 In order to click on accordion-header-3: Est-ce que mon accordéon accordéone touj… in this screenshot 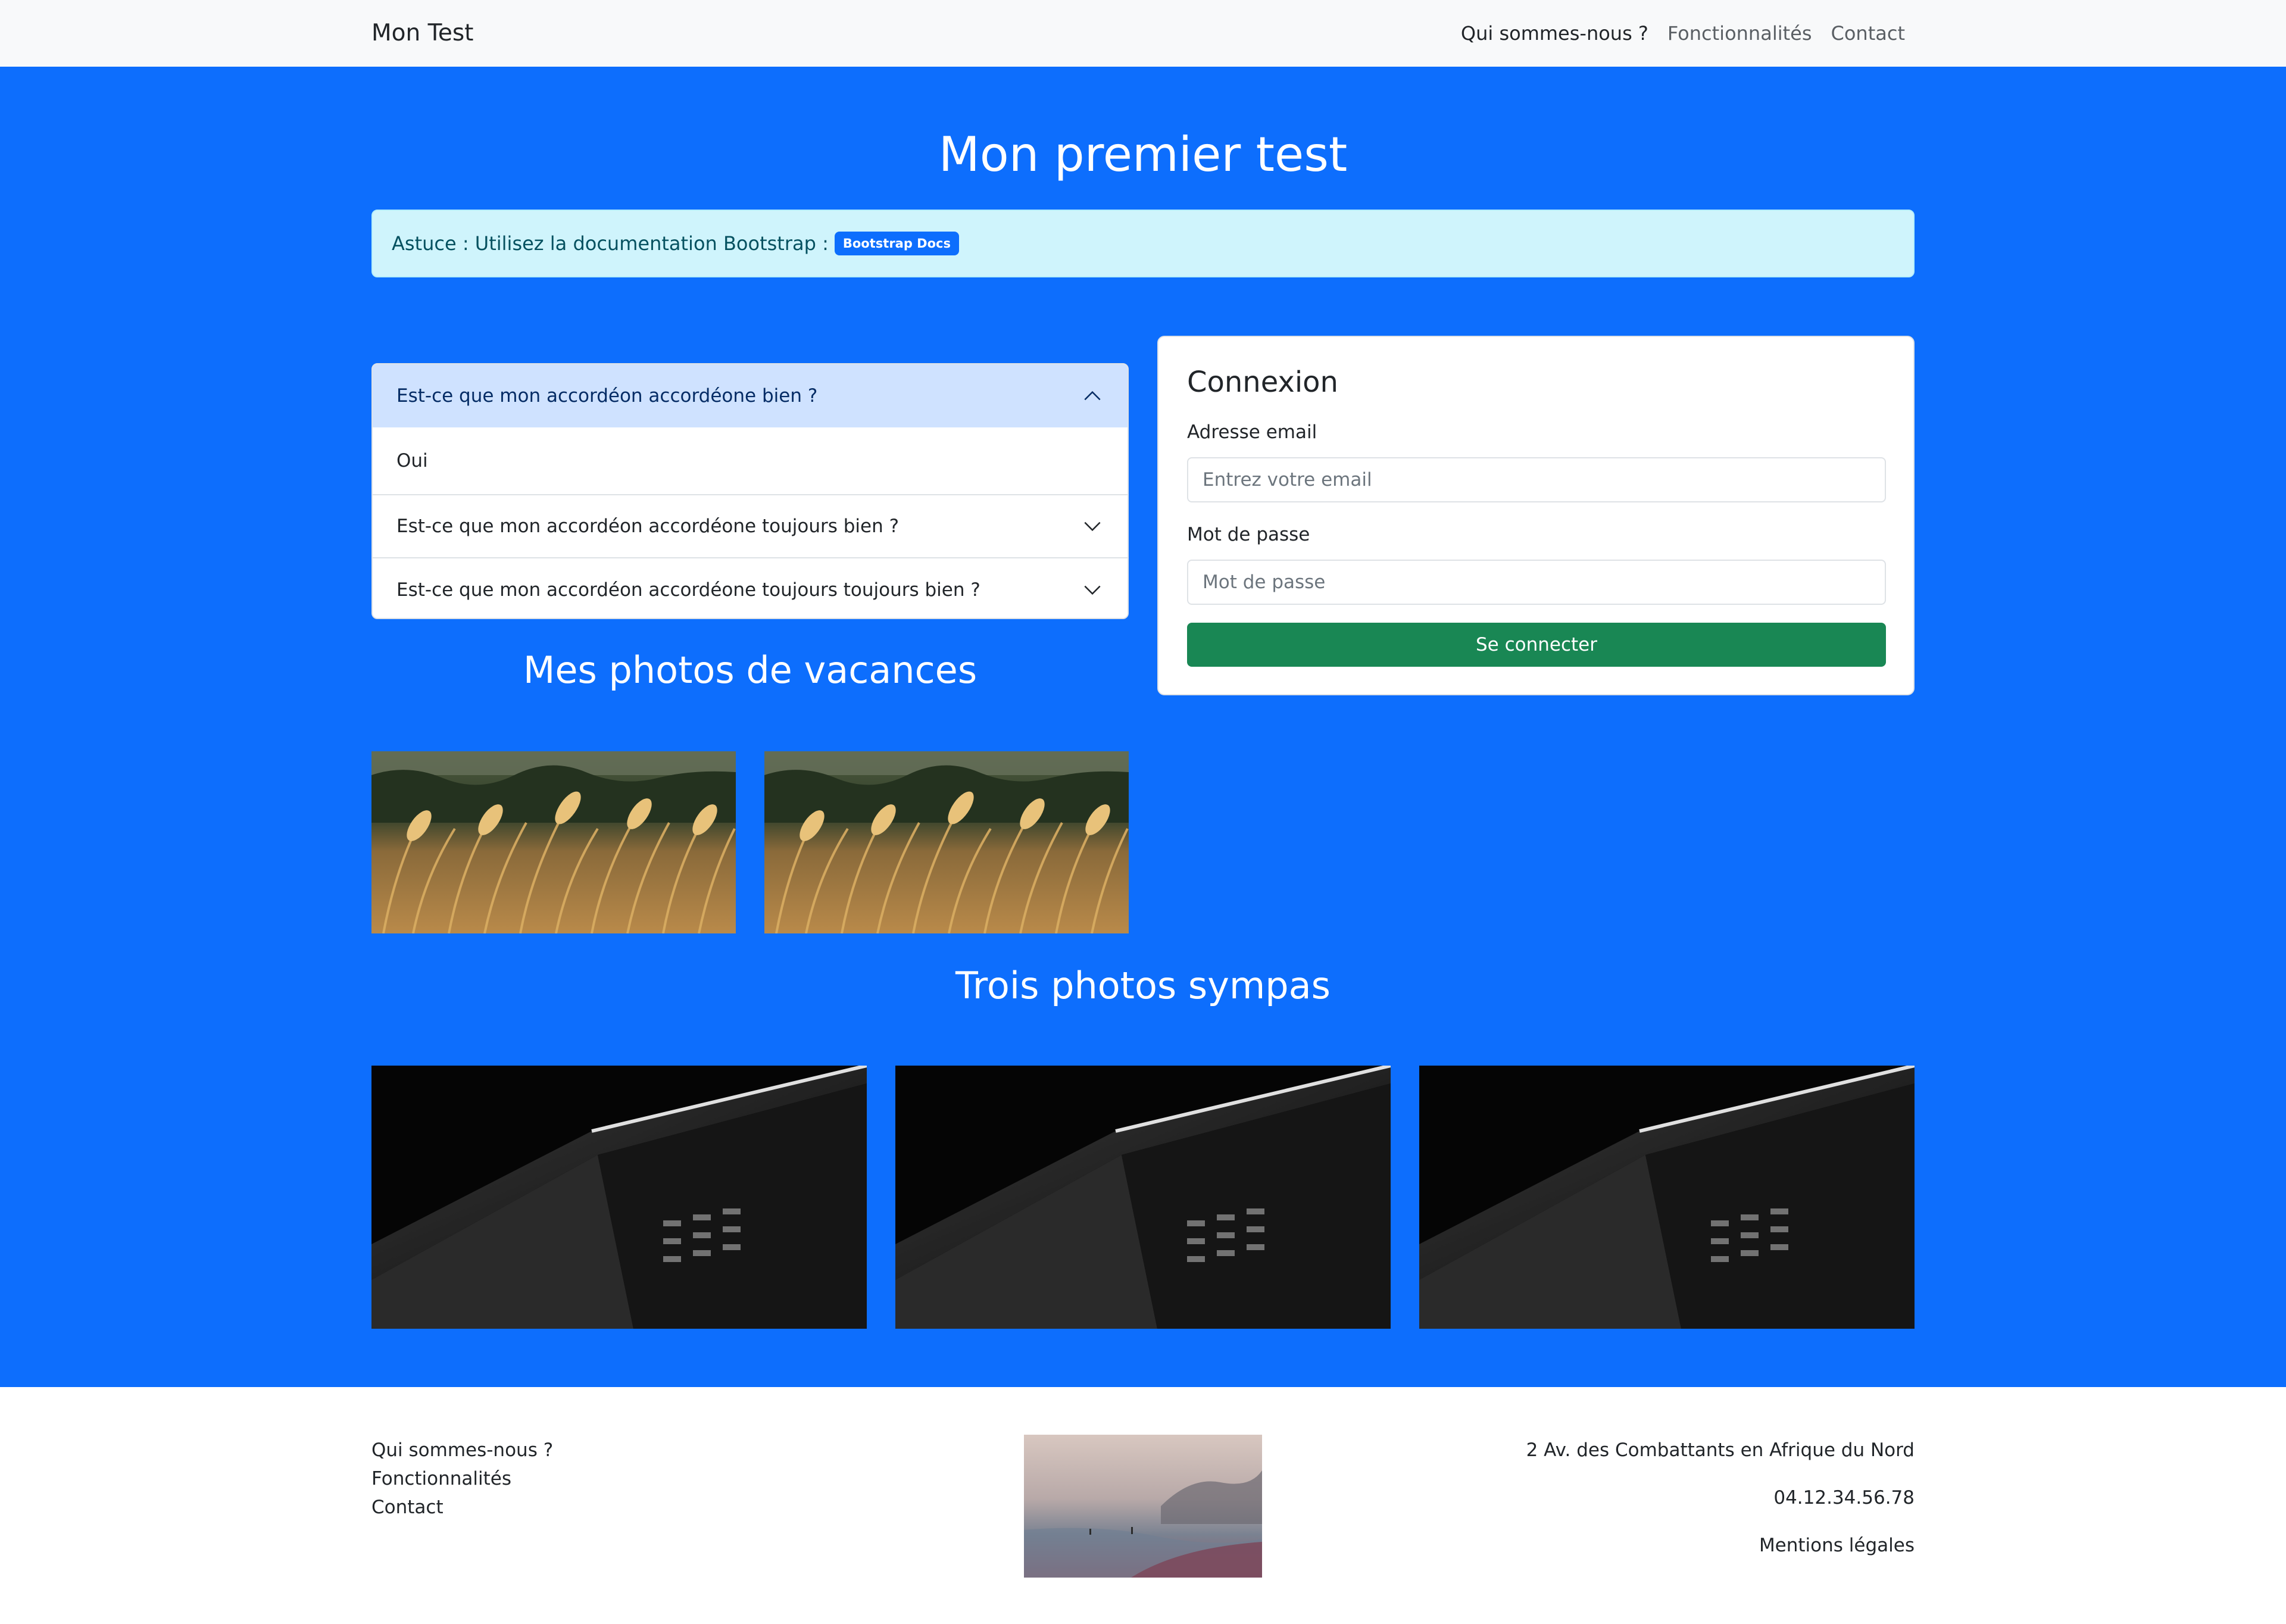, I will do `click(751, 588)`.